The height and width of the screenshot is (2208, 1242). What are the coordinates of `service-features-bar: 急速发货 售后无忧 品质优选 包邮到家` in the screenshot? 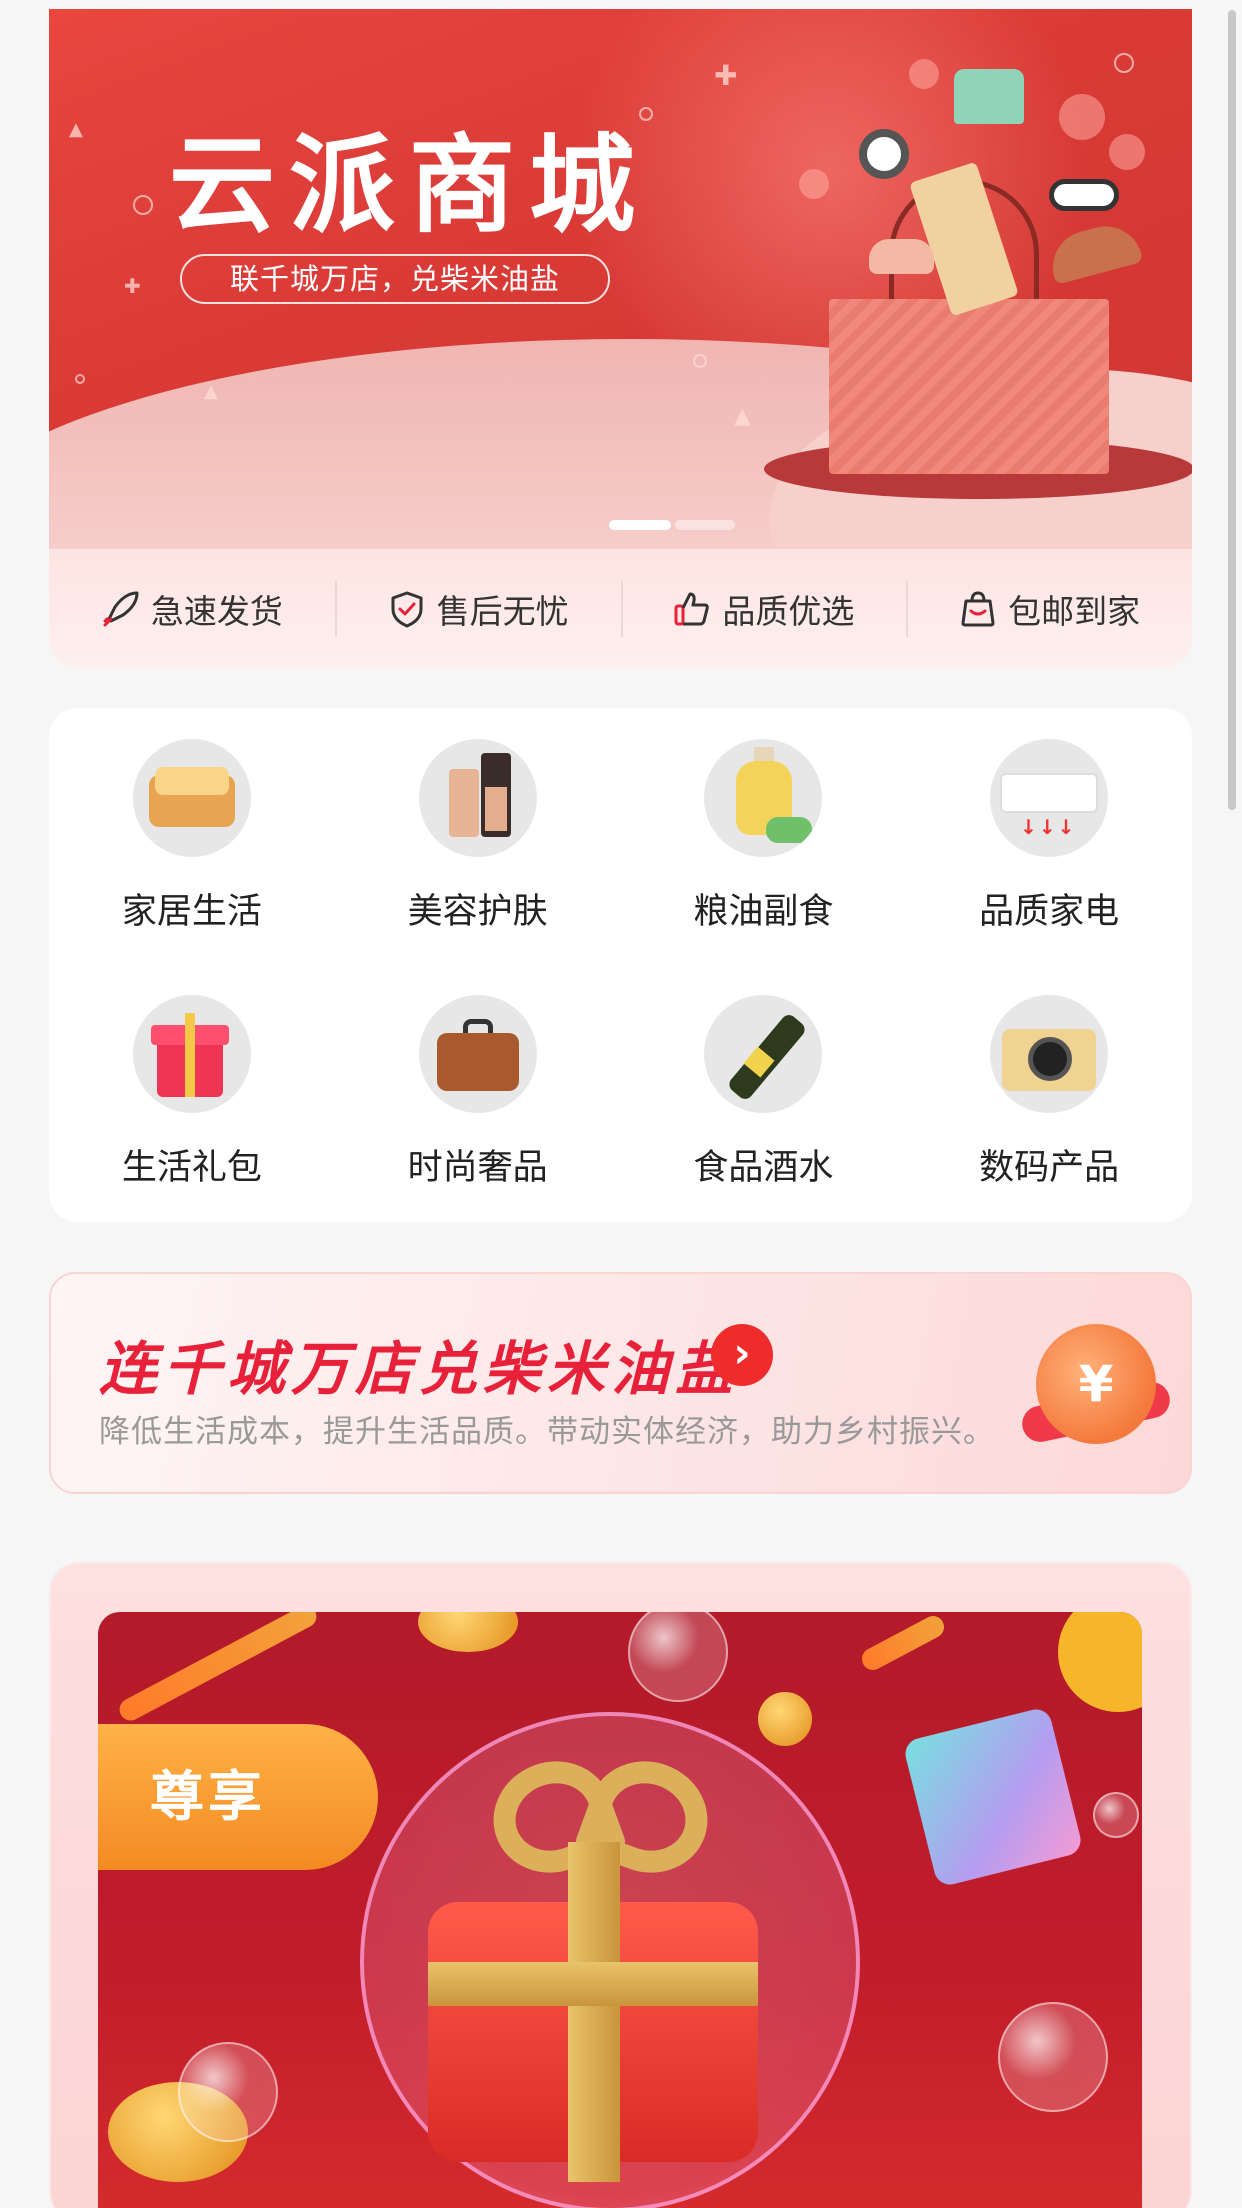 It's located at (620, 609).